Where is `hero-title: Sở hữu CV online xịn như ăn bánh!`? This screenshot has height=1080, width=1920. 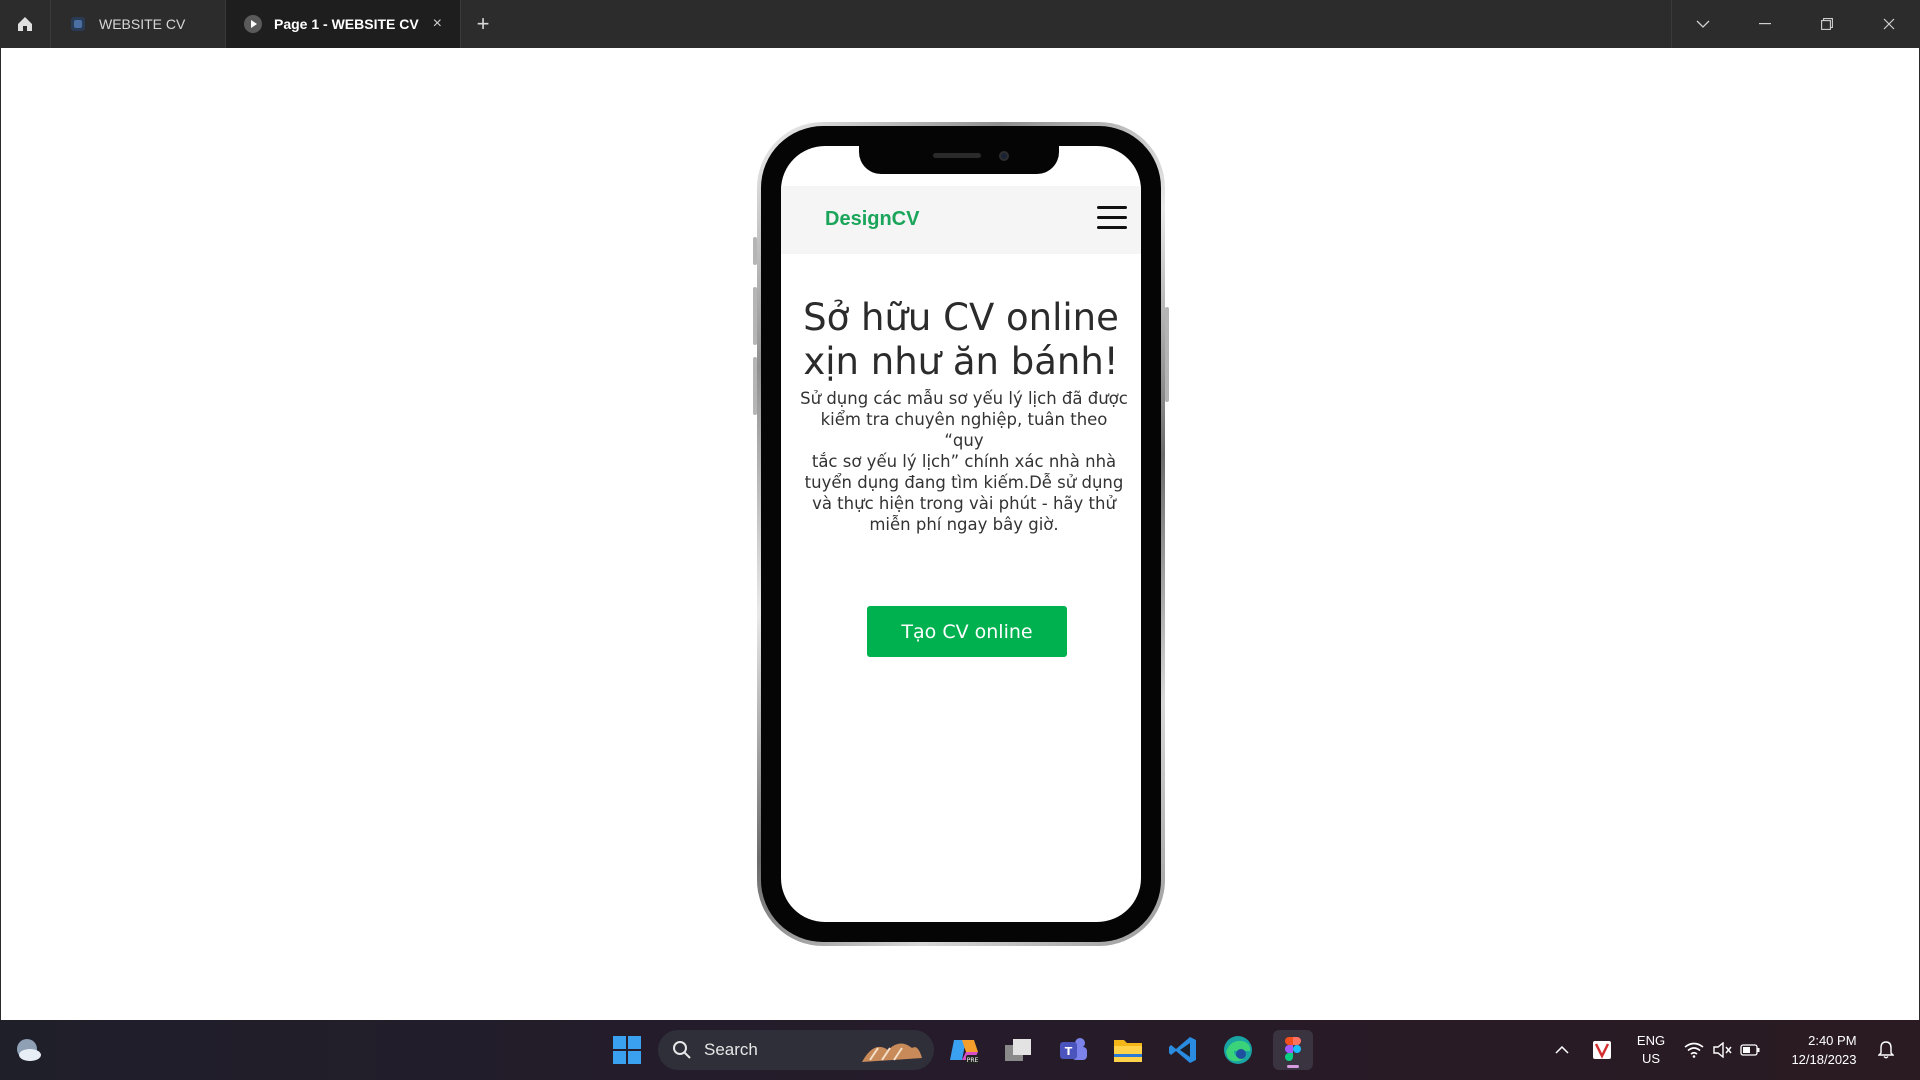 hero-title: Sở hữu CV online xịn như ăn bánh! is located at coordinates (961, 340).